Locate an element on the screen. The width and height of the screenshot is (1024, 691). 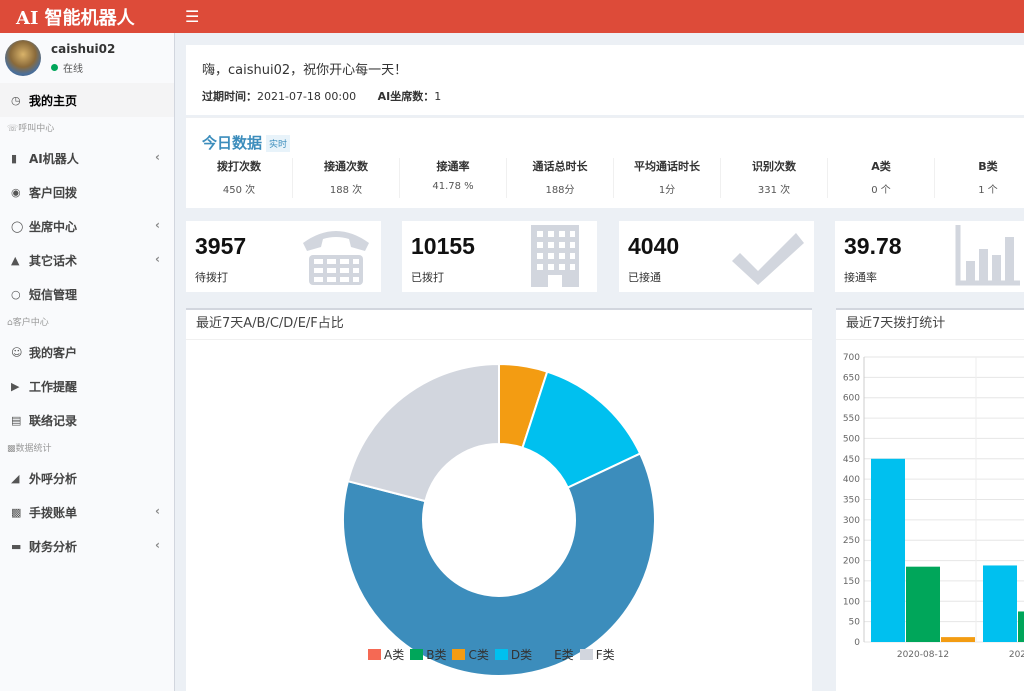
stat-item: 平均通话时长 1分 is located at coordinates (667, 178).